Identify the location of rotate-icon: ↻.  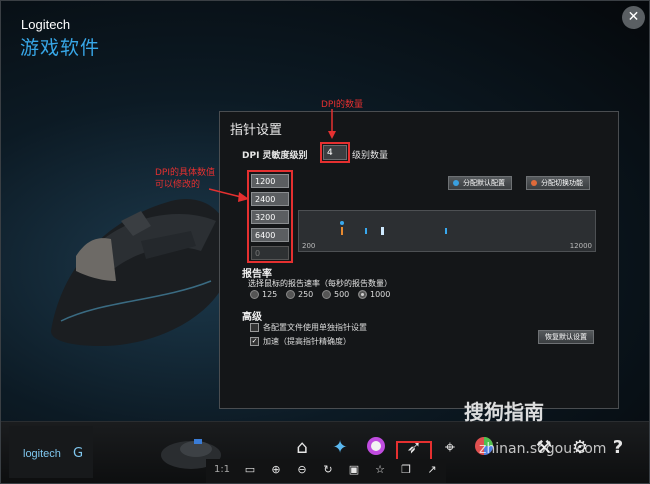
(328, 470).